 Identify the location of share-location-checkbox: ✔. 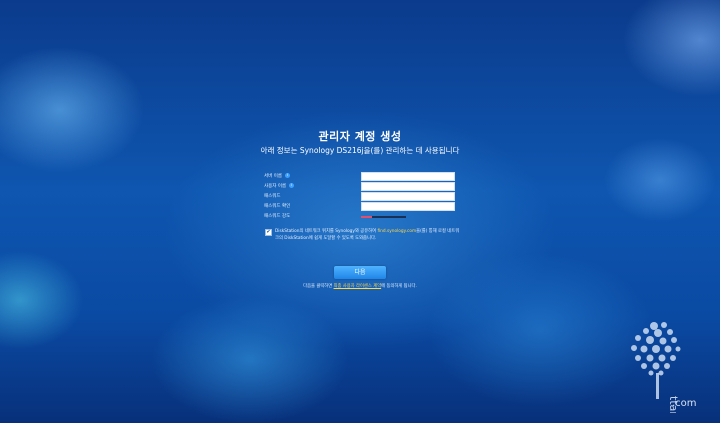
(268, 232).